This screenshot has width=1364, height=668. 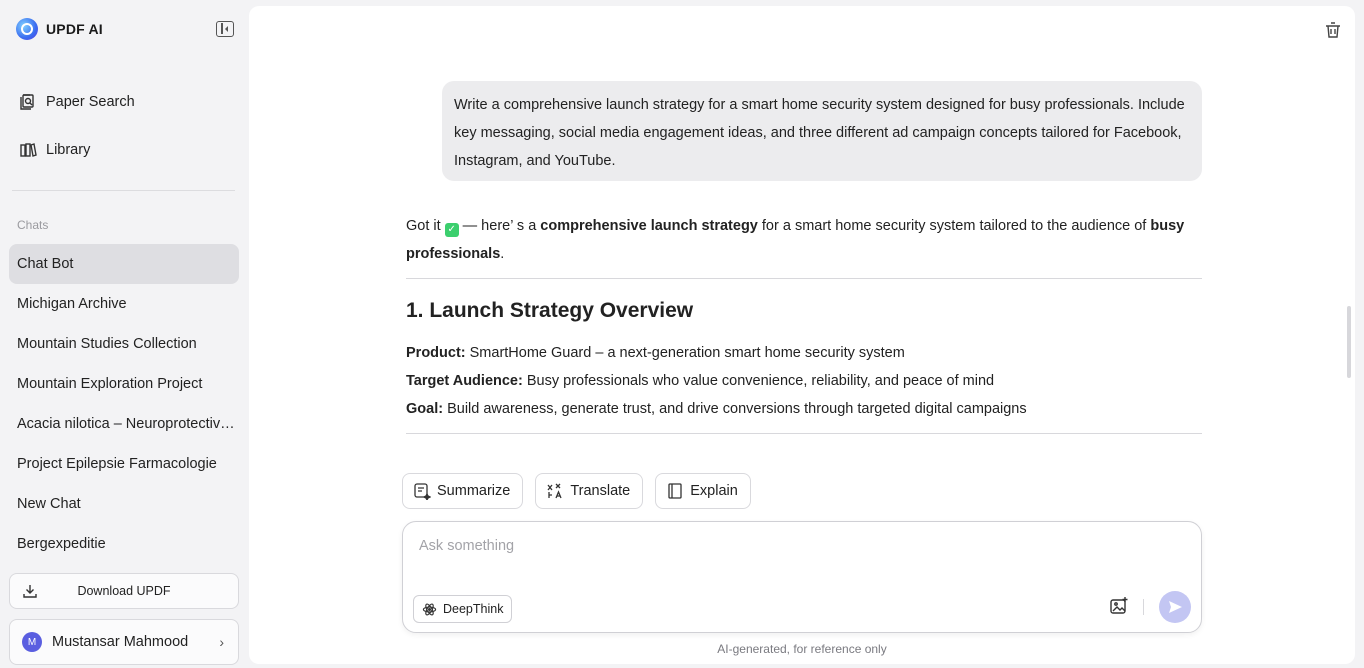 What do you see at coordinates (1119, 606) in the screenshot?
I see `image-upload-icon` at bounding box center [1119, 606].